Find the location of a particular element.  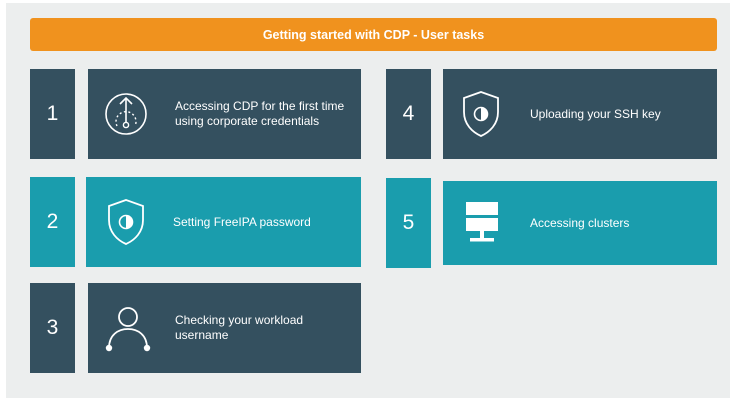

task-3-card: Checking your workload username is located at coordinates (224, 328).